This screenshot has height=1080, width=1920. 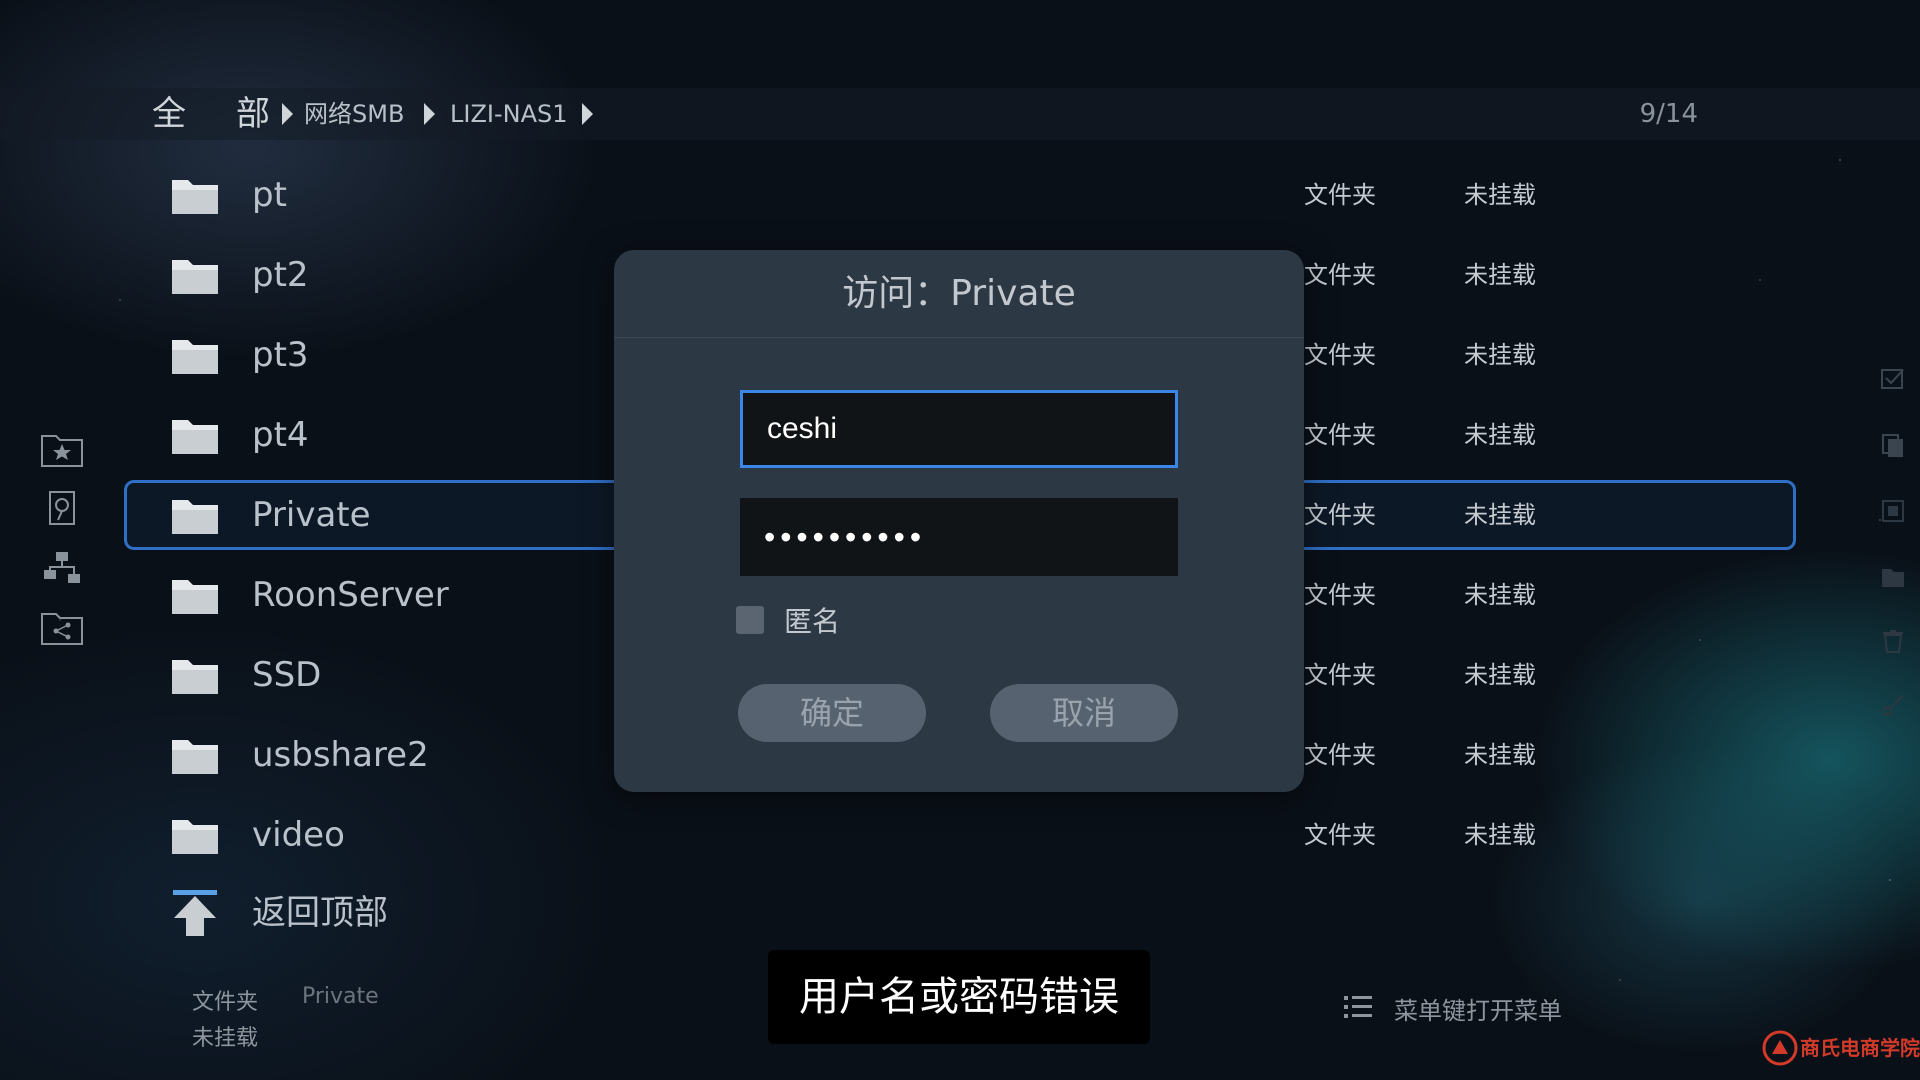 What do you see at coordinates (298, 835) in the screenshot?
I see `file-name: video` at bounding box center [298, 835].